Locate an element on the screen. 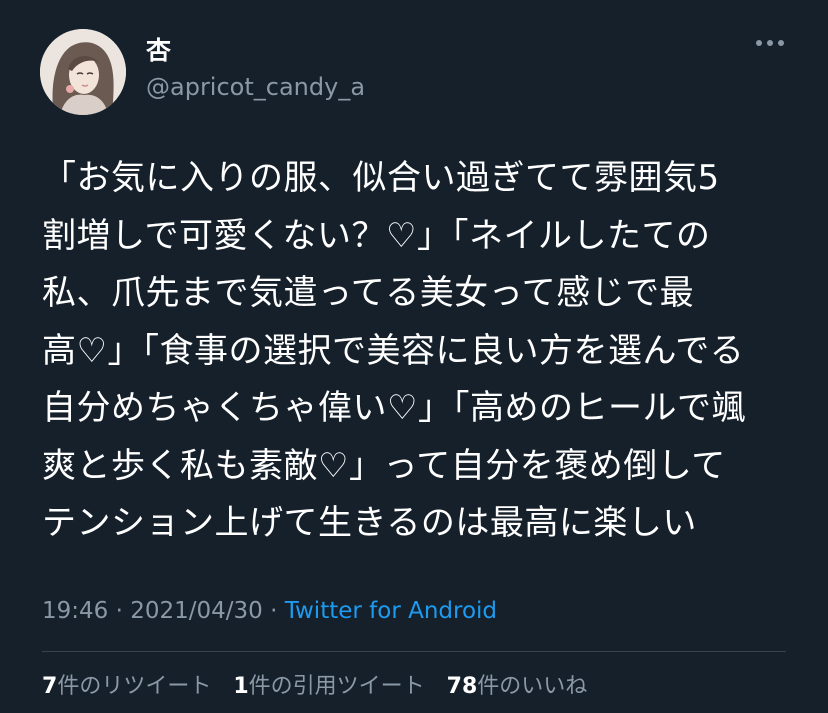 Image resolution: width=828 pixels, height=713 pixels. divider is located at coordinates (414, 651).